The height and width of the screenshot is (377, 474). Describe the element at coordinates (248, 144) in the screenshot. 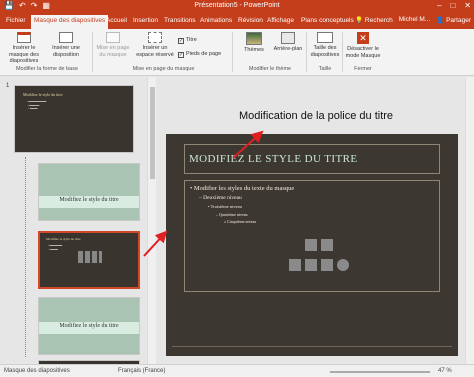

I see `arrow-to-title` at that location.